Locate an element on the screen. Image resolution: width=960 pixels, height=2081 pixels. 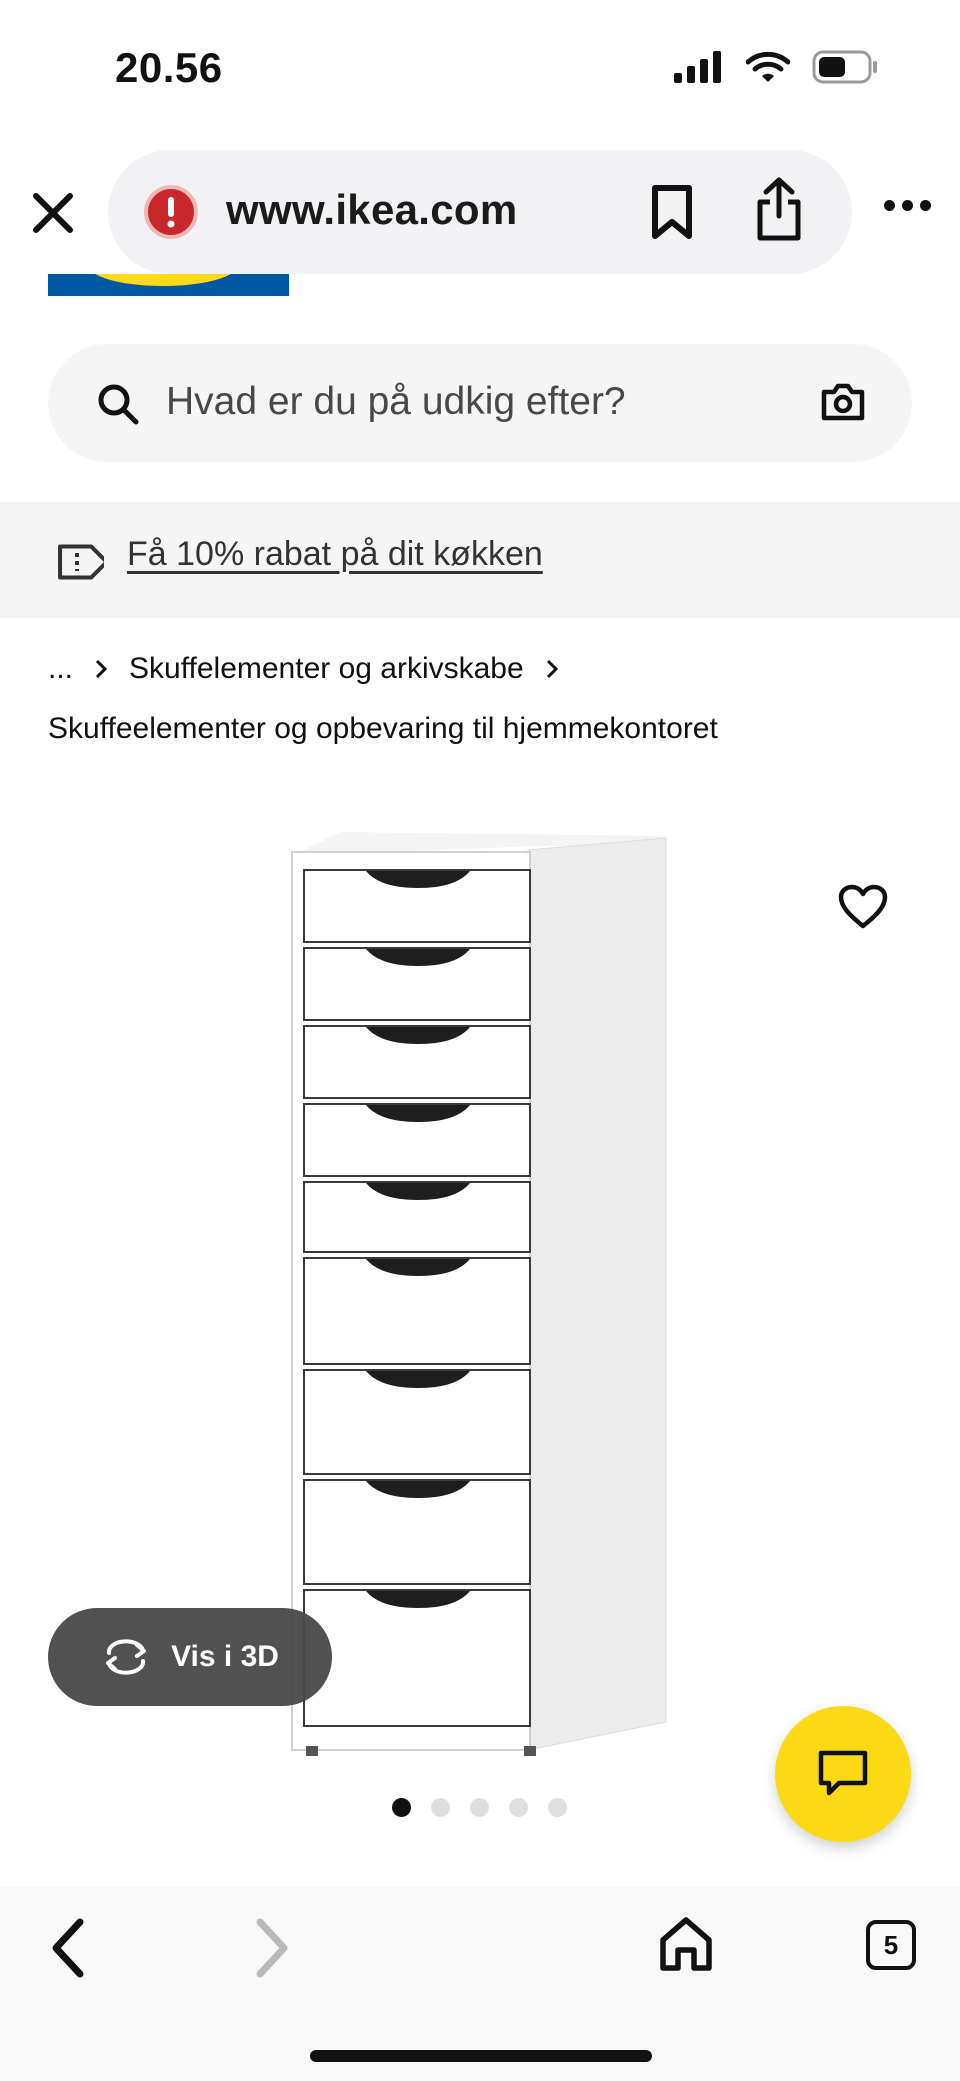
ikea-logo is located at coordinates (168, 285).